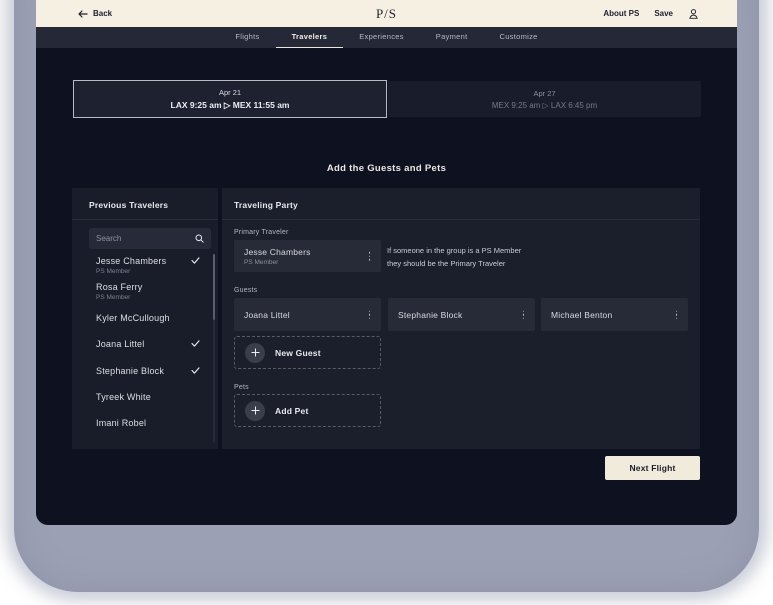 The image size is (773, 605). Describe the element at coordinates (145, 238) in the screenshot. I see `search-input` at that location.